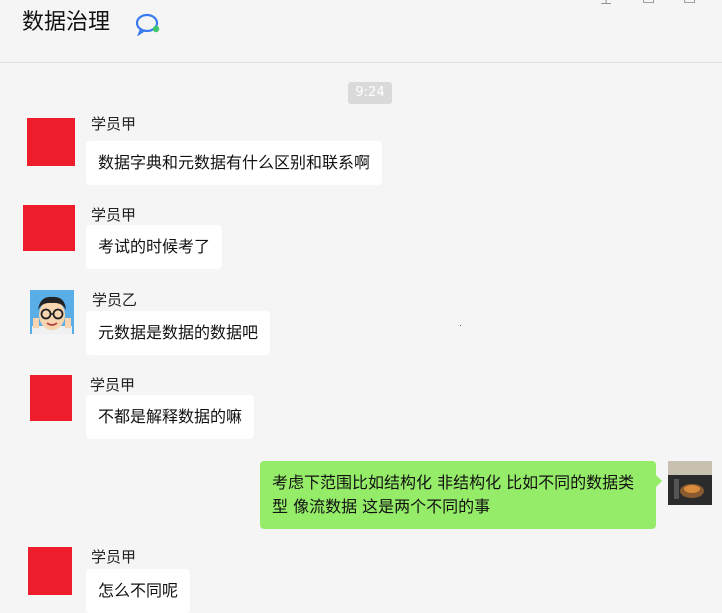  Describe the element at coordinates (178, 333) in the screenshot. I see `message-bubble: 元数据是数据的数据吧` at that location.